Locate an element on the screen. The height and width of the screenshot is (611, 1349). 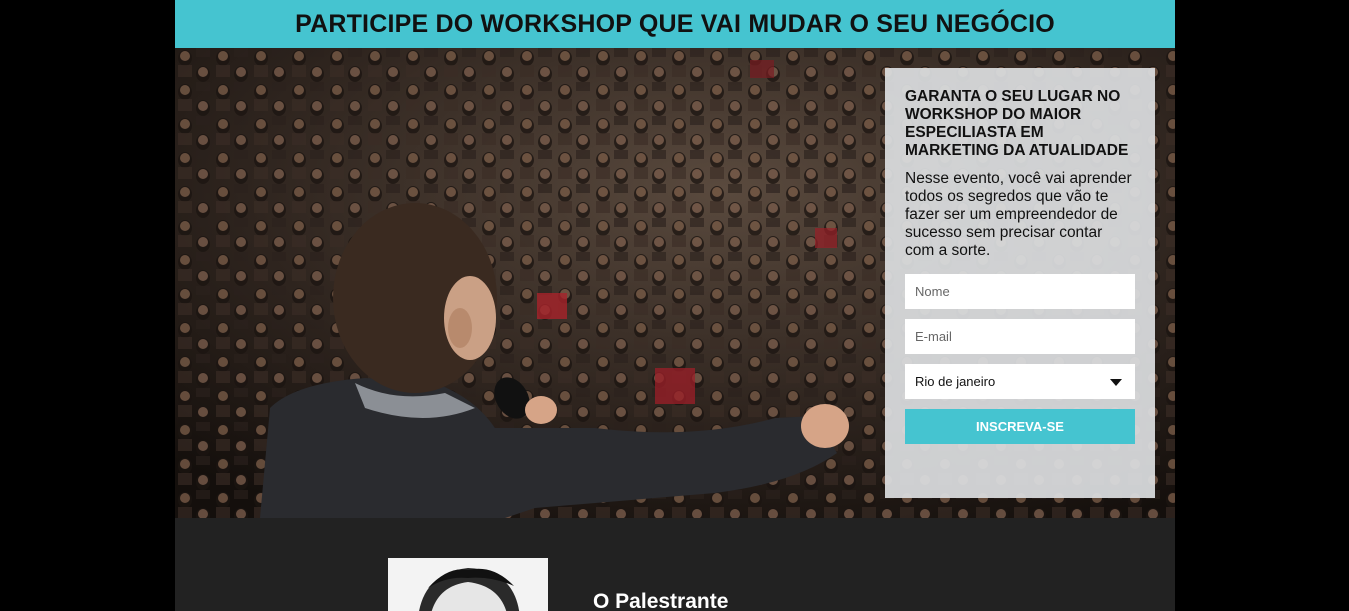
city-select-value: Rio de janeiro is located at coordinates (955, 381).